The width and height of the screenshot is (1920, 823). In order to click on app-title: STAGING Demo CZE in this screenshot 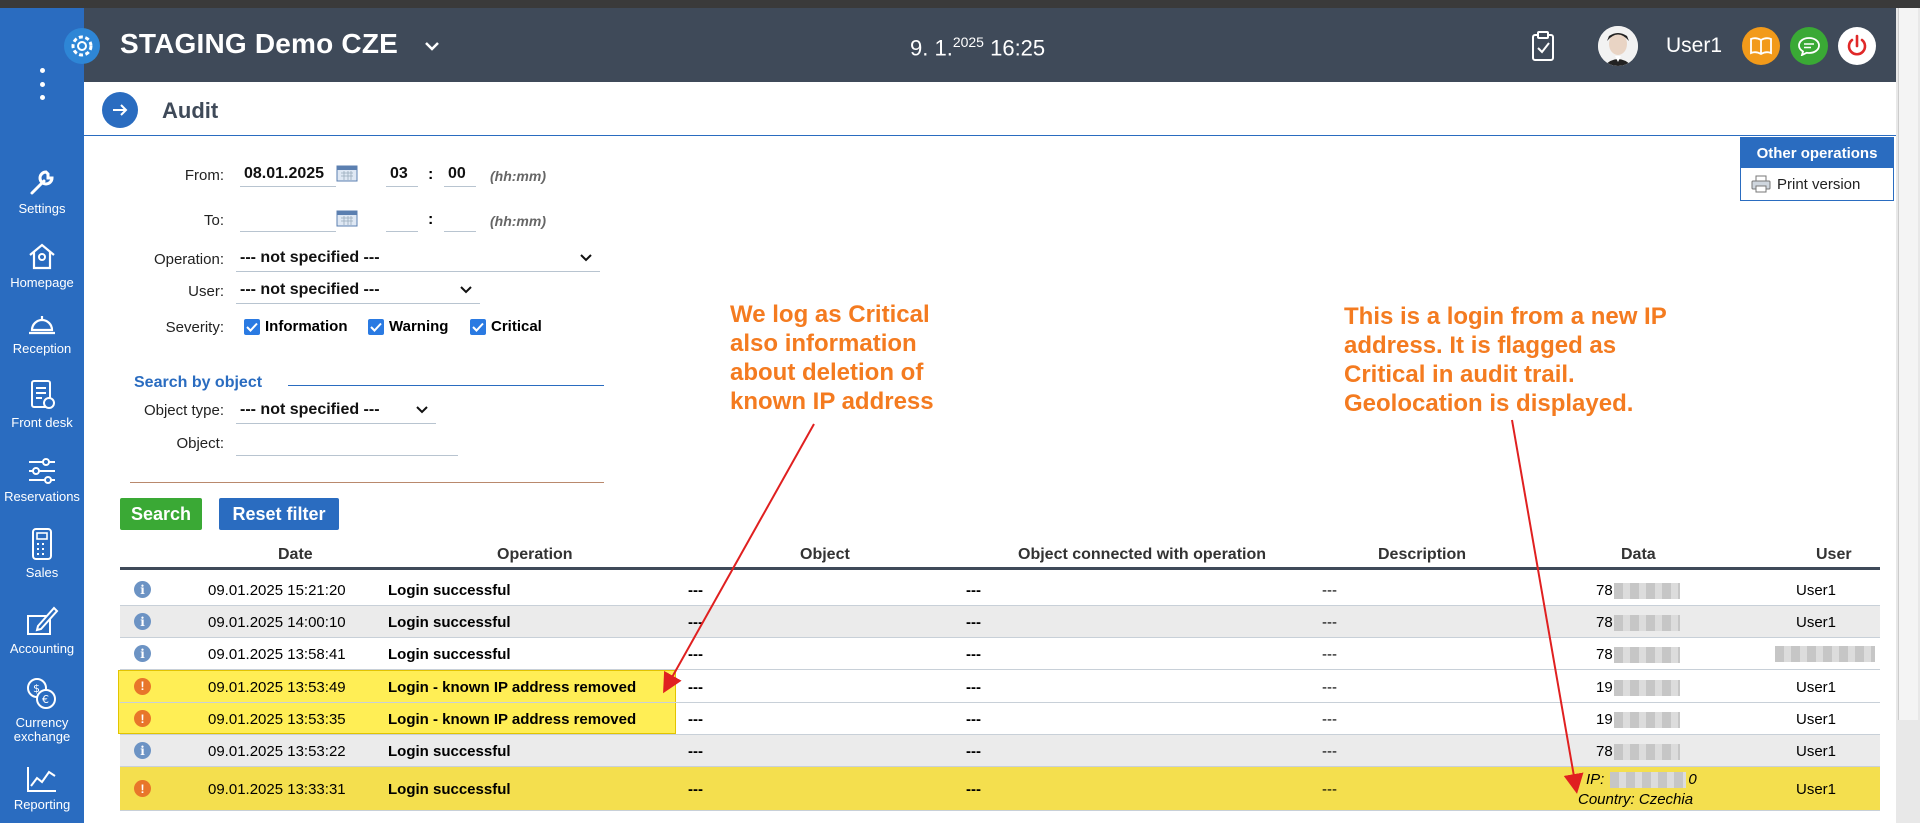, I will do `click(259, 44)`.